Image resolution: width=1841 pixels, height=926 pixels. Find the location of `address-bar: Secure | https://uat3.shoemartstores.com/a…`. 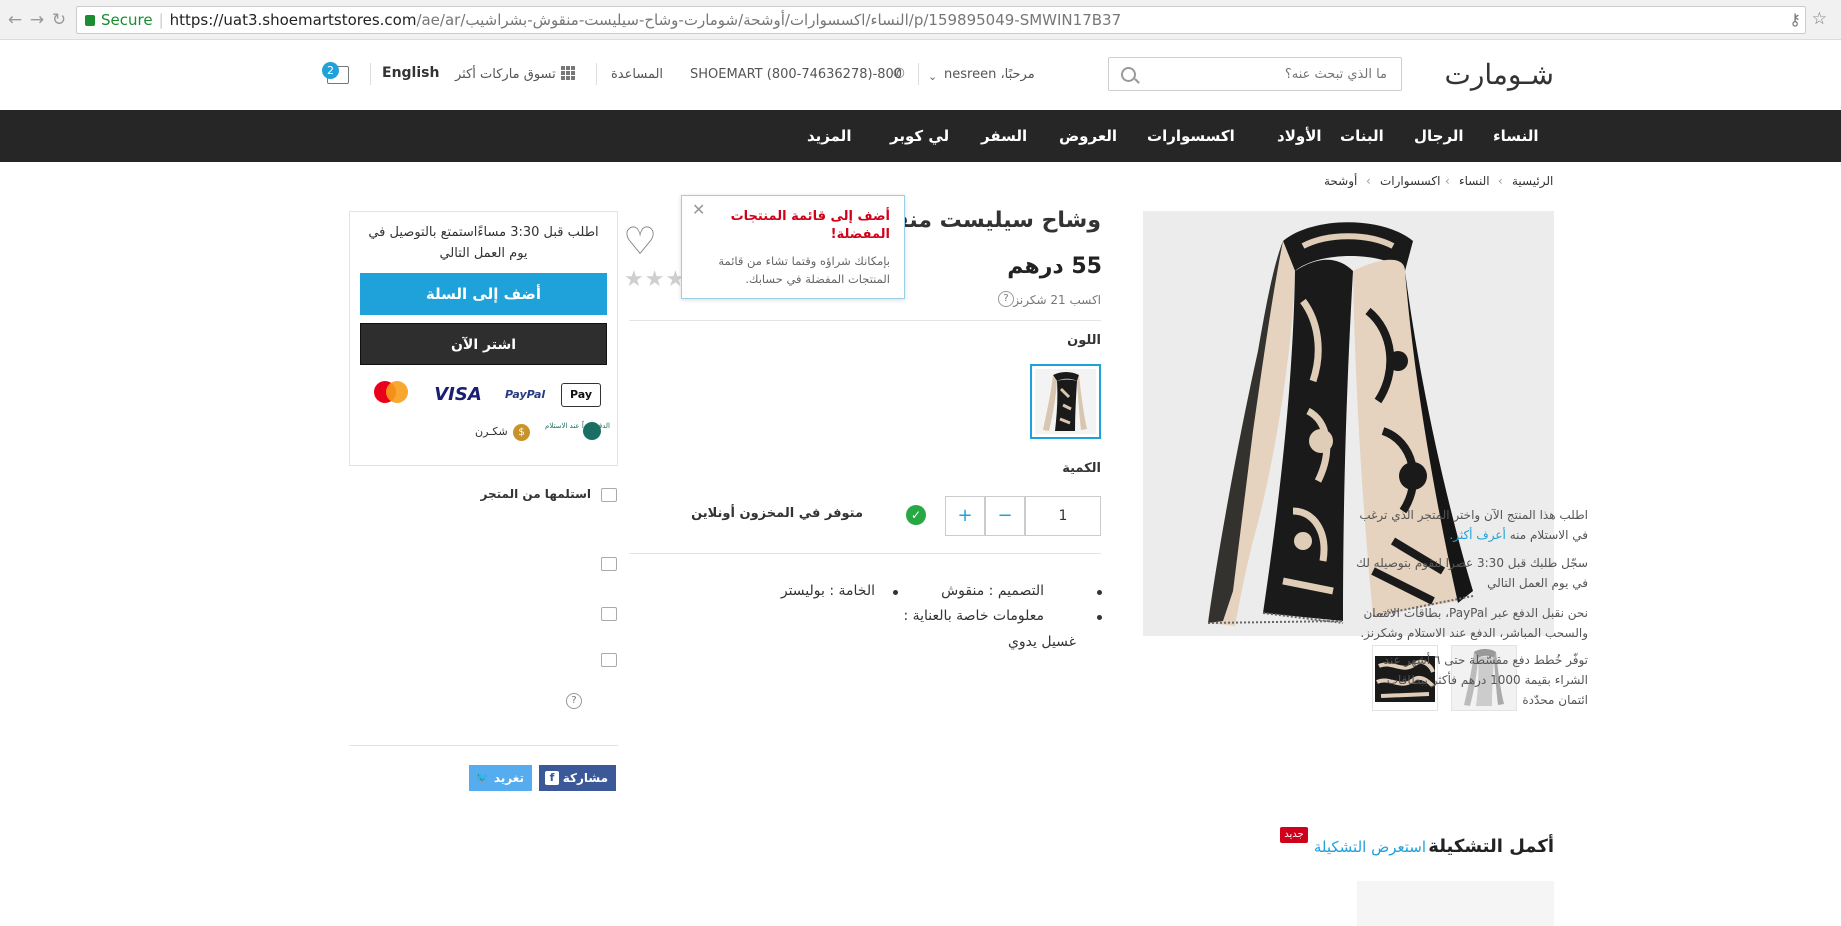

address-bar: Secure | https://uat3.shoemartstores.com/a… is located at coordinates (941, 20).